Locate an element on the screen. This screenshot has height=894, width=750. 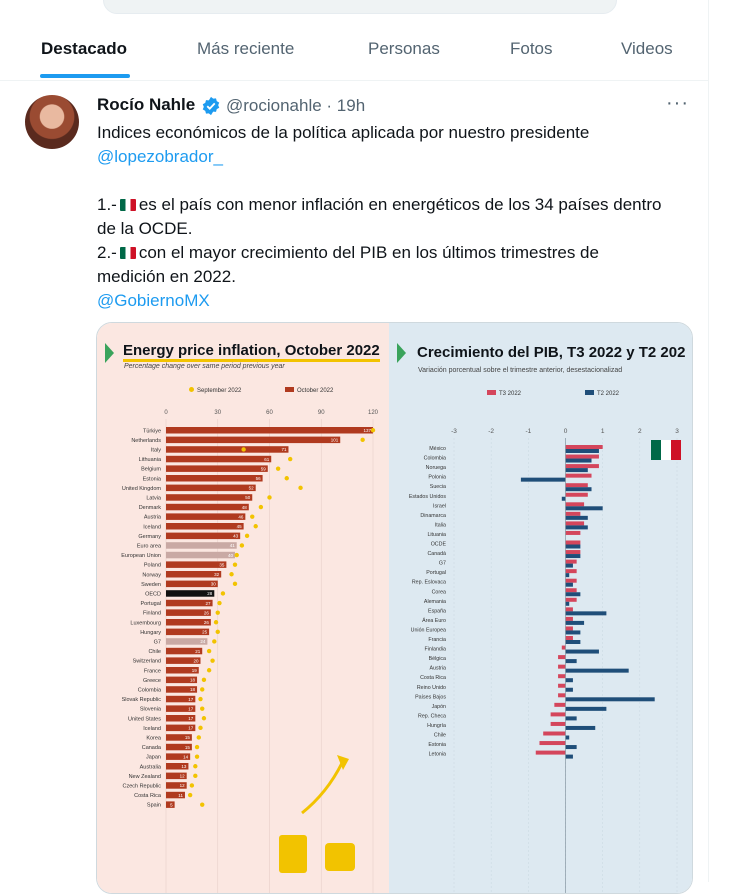
list-number: 1.- is located at coordinates (107, 204).